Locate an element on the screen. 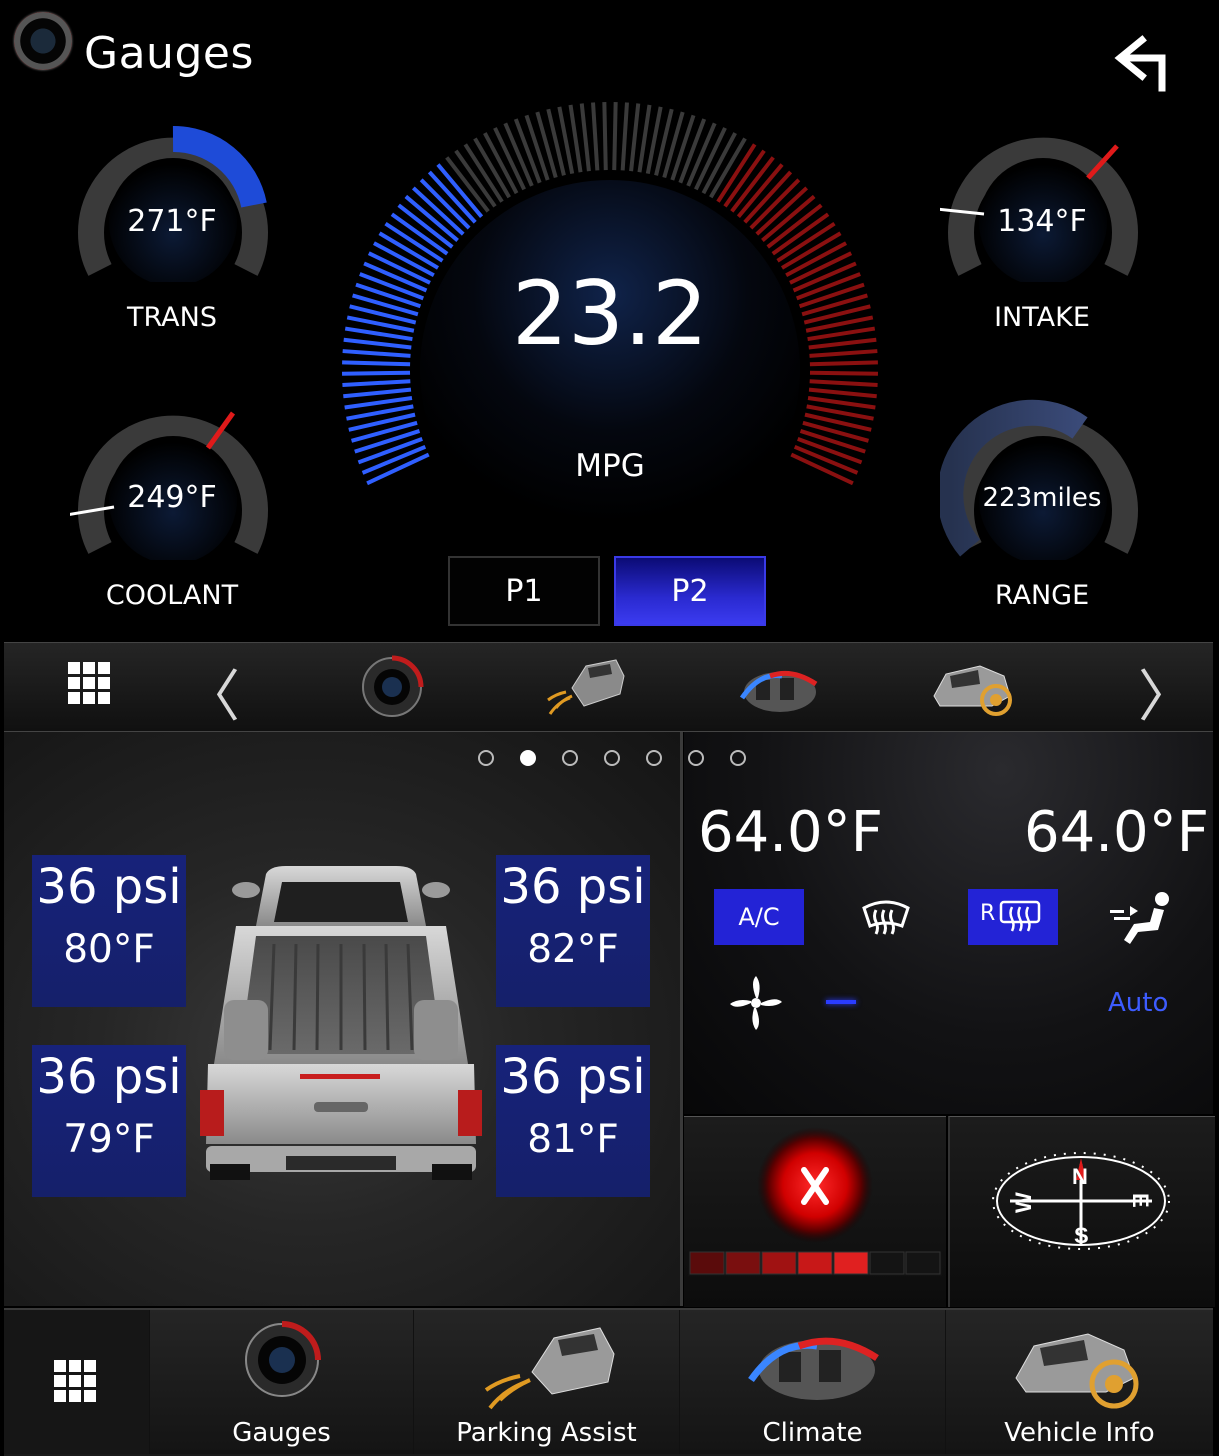 This screenshot has width=1219, height=1456. seat-airflow-icon is located at coordinates (1139, 918).